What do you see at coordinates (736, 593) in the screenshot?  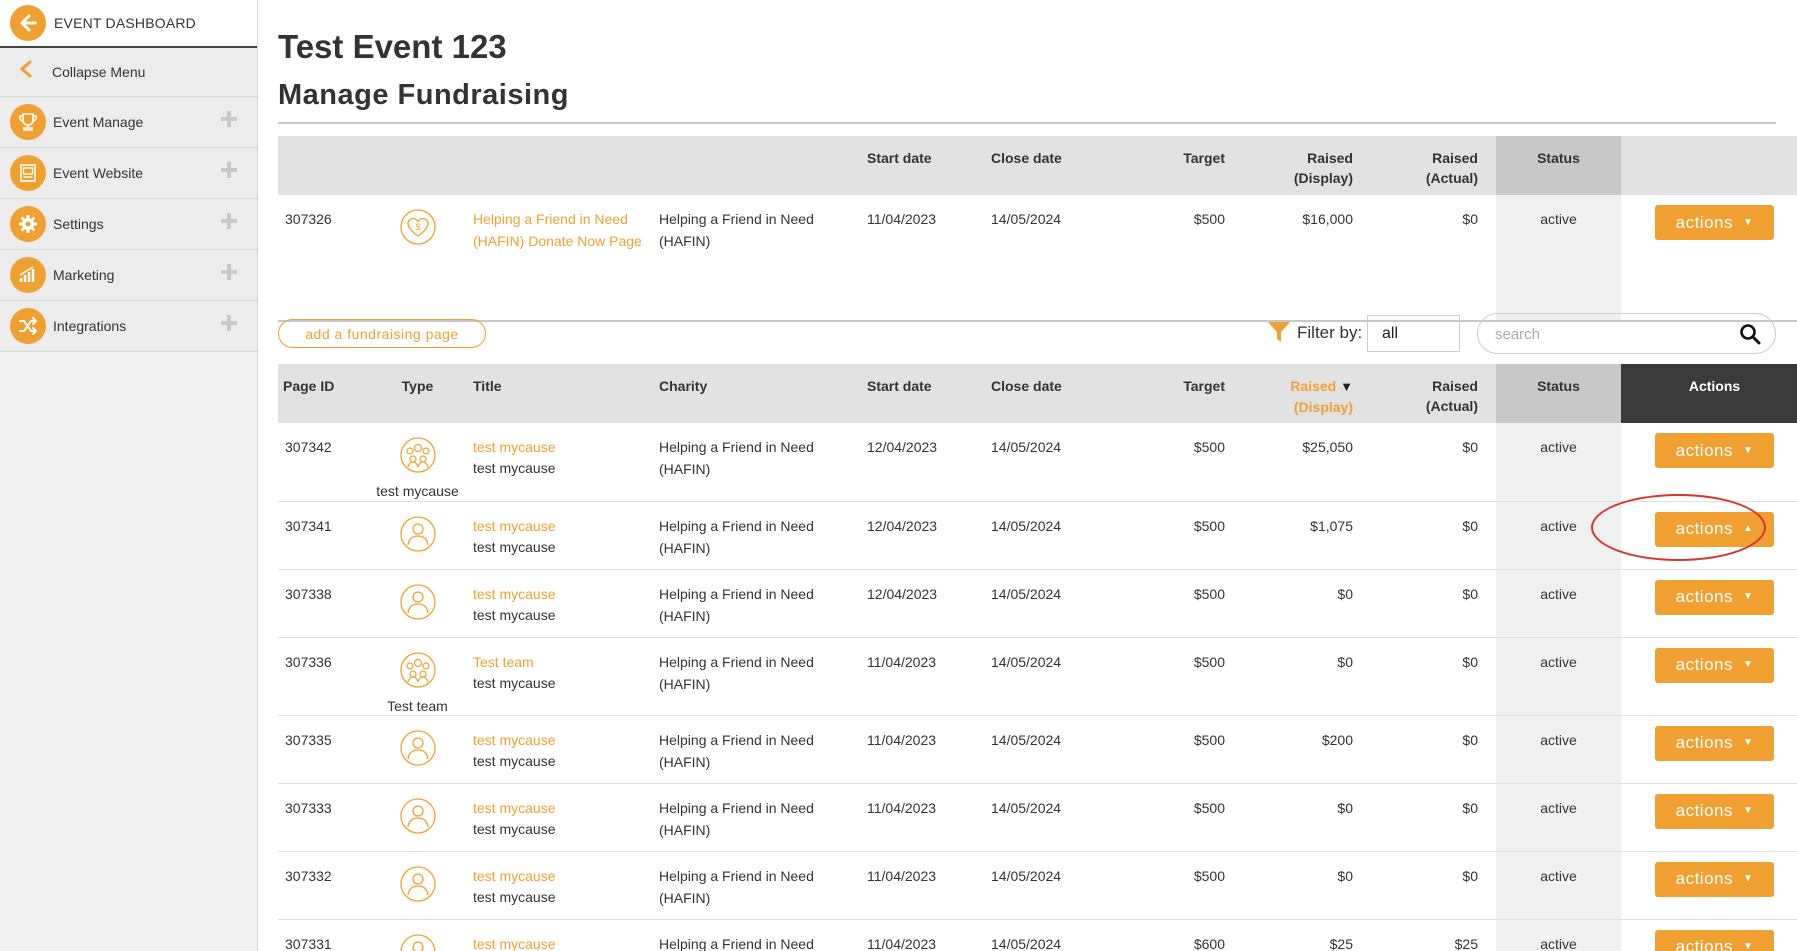 I see `charity-line1: Helping a Friend in Need` at bounding box center [736, 593].